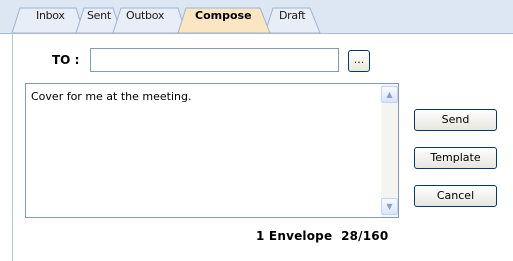  Describe the element at coordinates (66, 60) in the screenshot. I see `to-label: TO :` at that location.